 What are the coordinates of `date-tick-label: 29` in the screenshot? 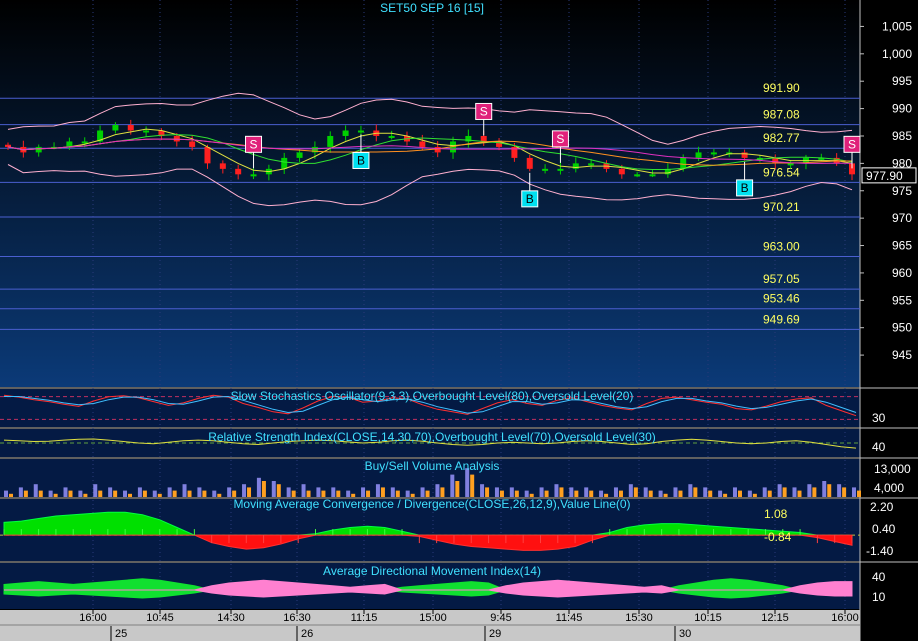 It's located at (495, 634).